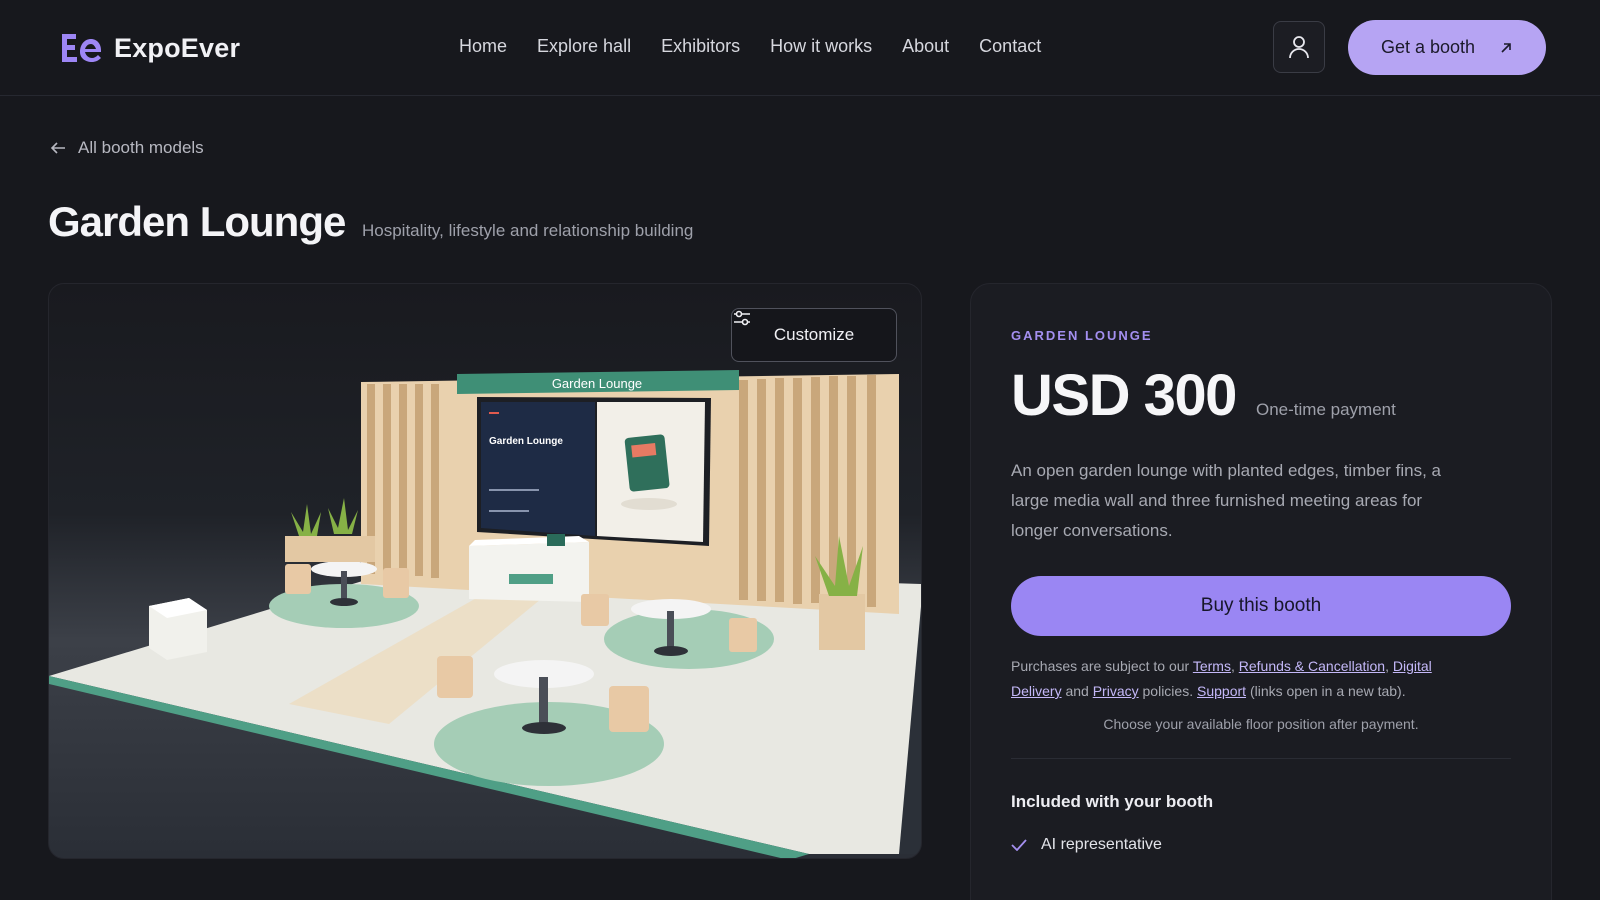  Describe the element at coordinates (1221, 691) in the screenshot. I see `support-link: Support` at that location.